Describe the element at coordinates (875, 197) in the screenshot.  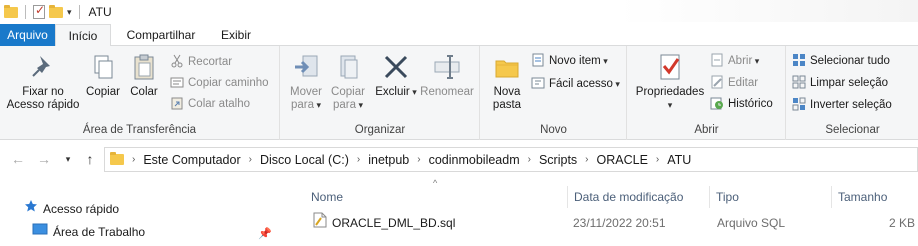
I see `column-header-size: Tamanho` at that location.